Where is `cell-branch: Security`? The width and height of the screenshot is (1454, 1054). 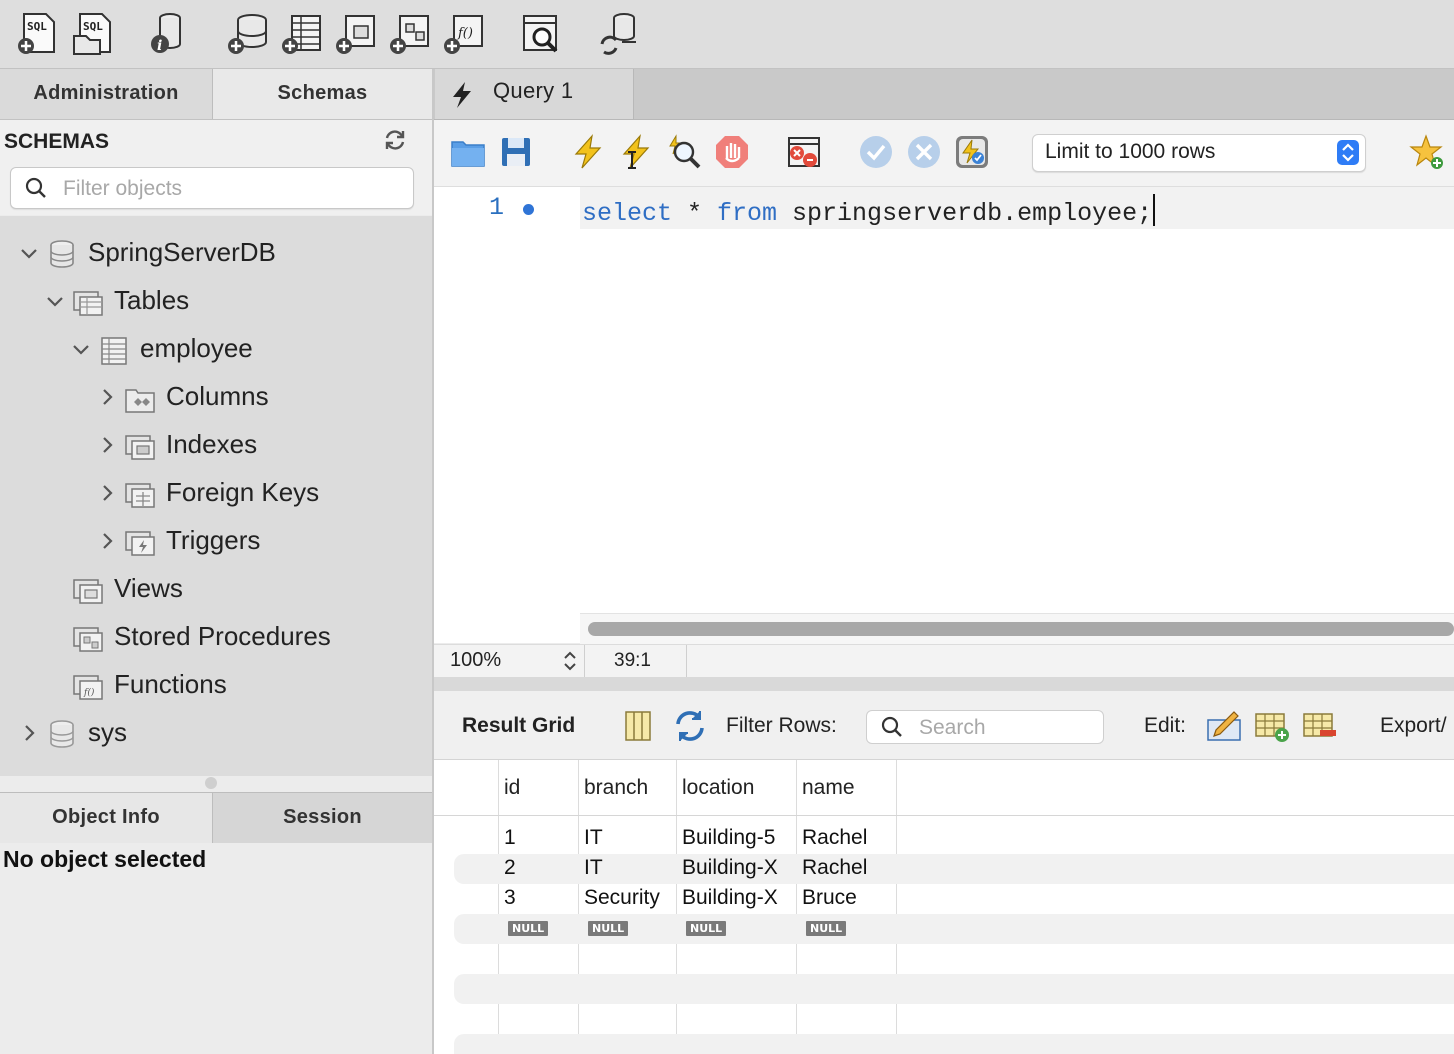
cell-branch: Security is located at coordinates (622, 898).